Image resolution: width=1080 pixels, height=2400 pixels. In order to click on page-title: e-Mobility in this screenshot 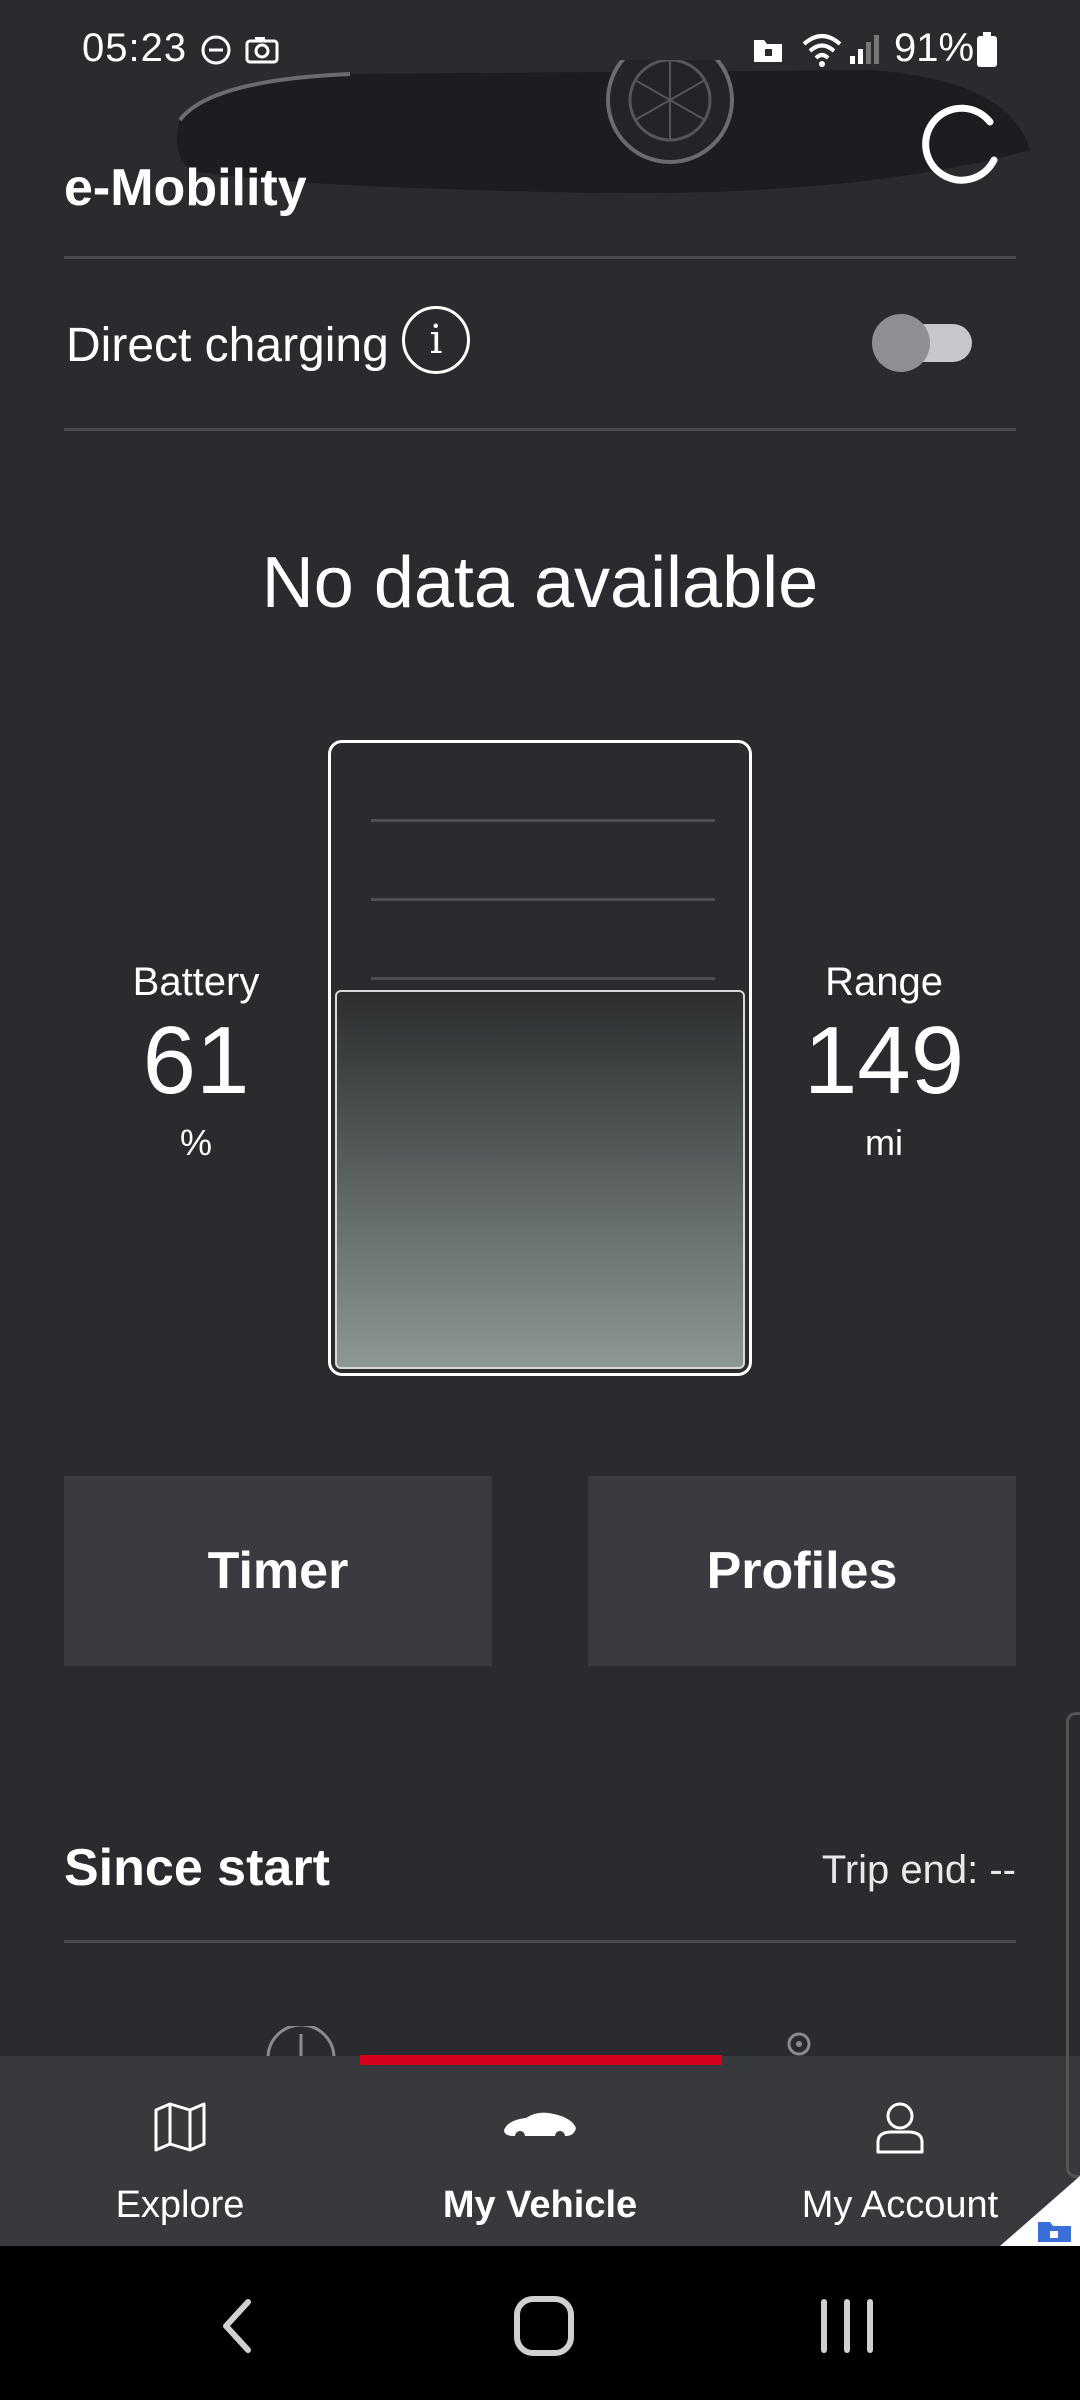, I will do `click(185, 188)`.